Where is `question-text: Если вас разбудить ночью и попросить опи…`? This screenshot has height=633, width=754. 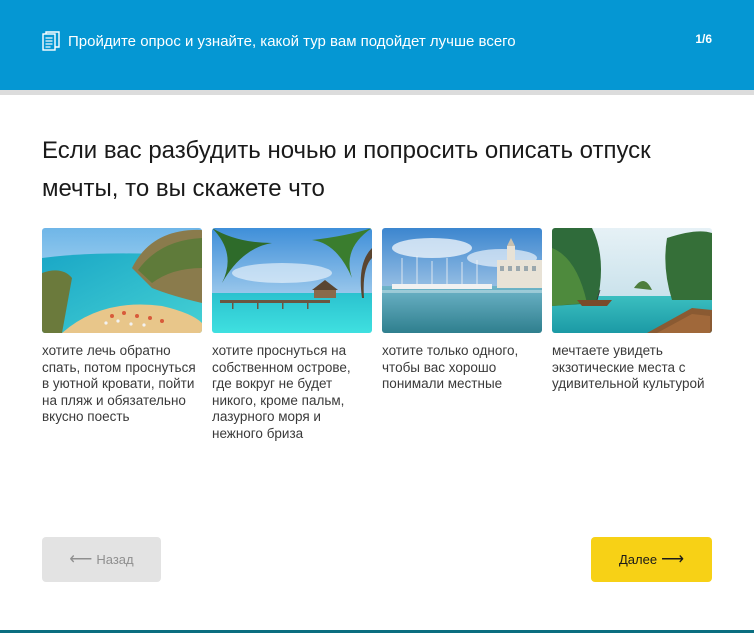
question-text: Если вас разбудить ночью и попросить опи… is located at coordinates (346, 169).